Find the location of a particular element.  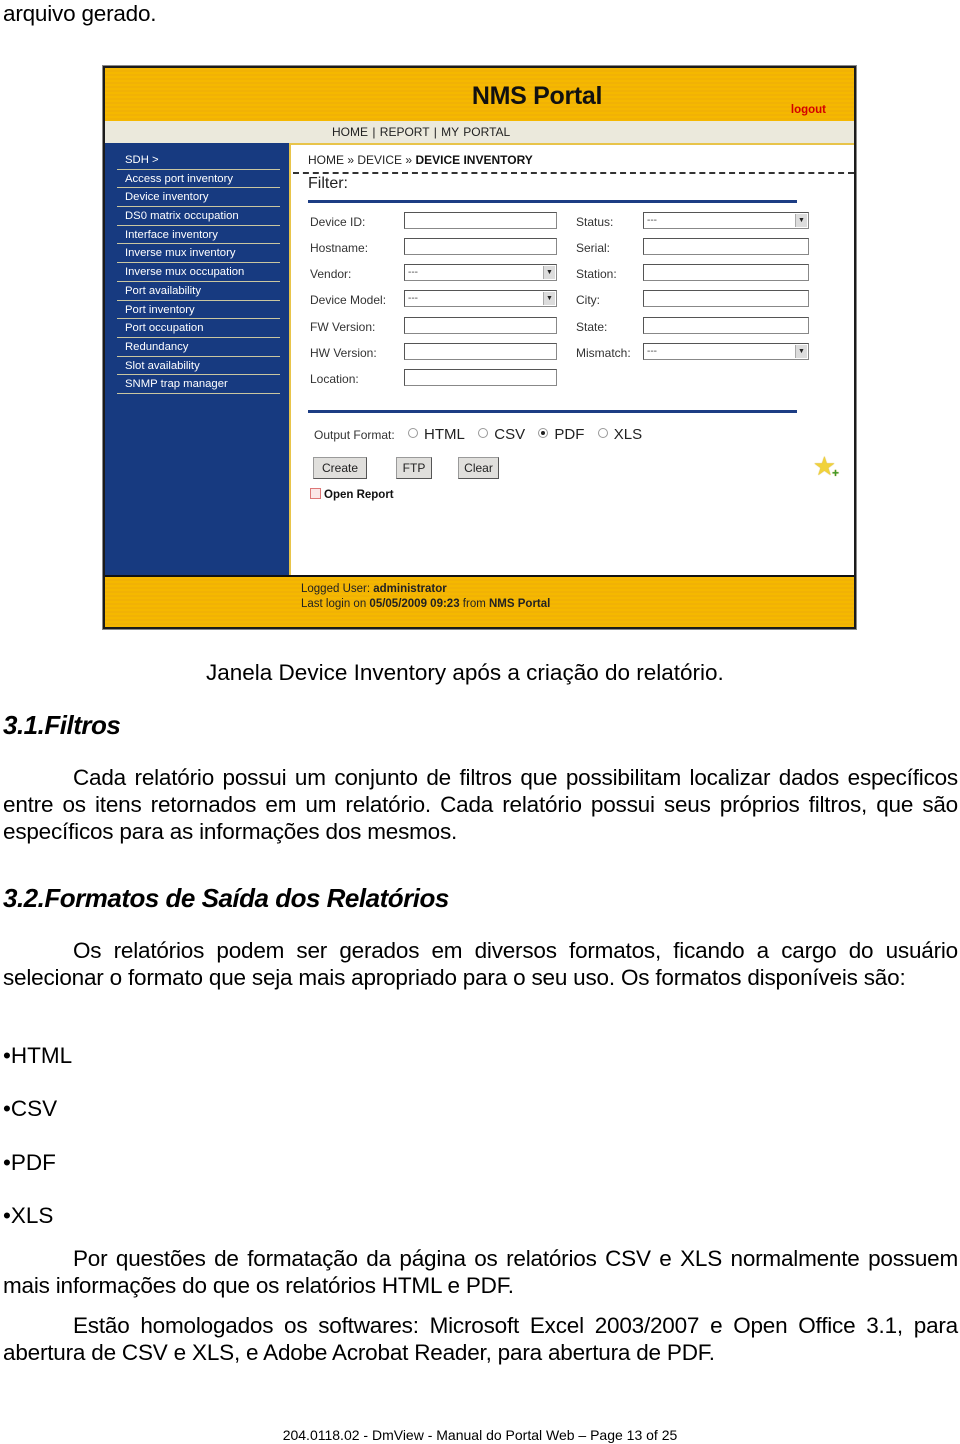

radio-csv is located at coordinates (483, 433).